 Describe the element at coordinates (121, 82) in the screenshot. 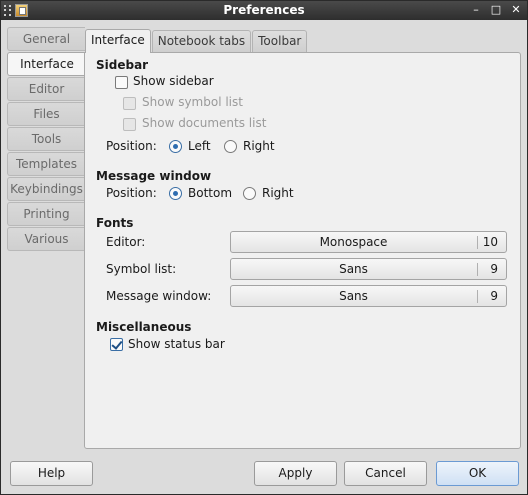

I see `show-sidebar-checkbox` at that location.